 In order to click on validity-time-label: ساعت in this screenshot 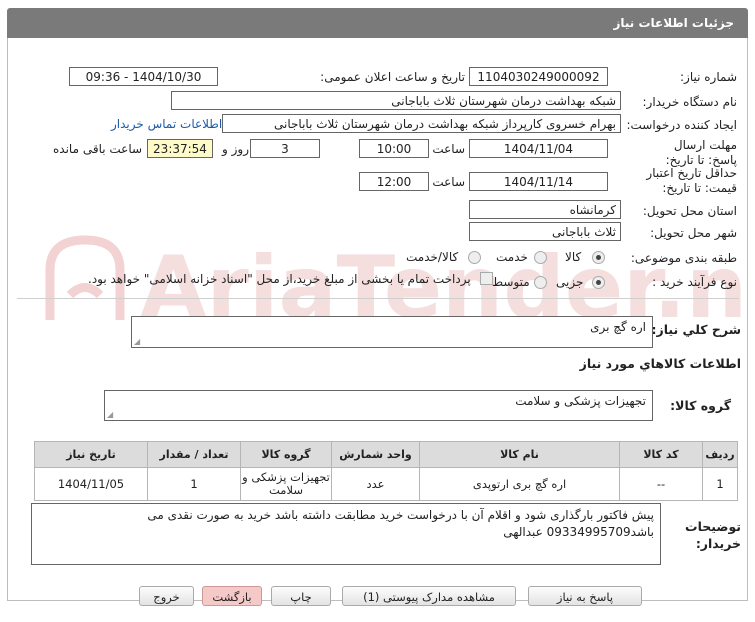, I will do `click(448, 182)`.